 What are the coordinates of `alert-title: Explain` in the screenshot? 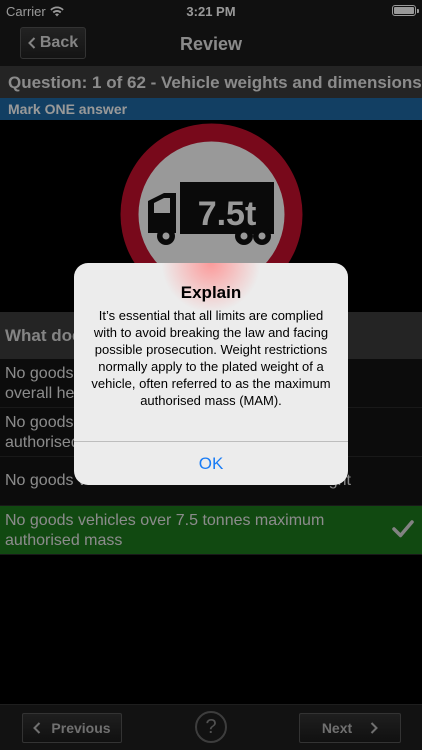 It's located at (211, 292).